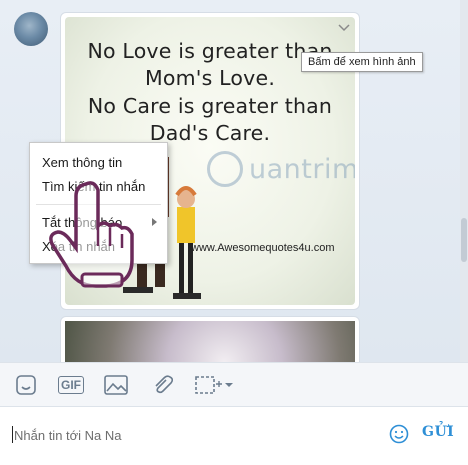  I want to click on attachment-icon, so click(164, 384).